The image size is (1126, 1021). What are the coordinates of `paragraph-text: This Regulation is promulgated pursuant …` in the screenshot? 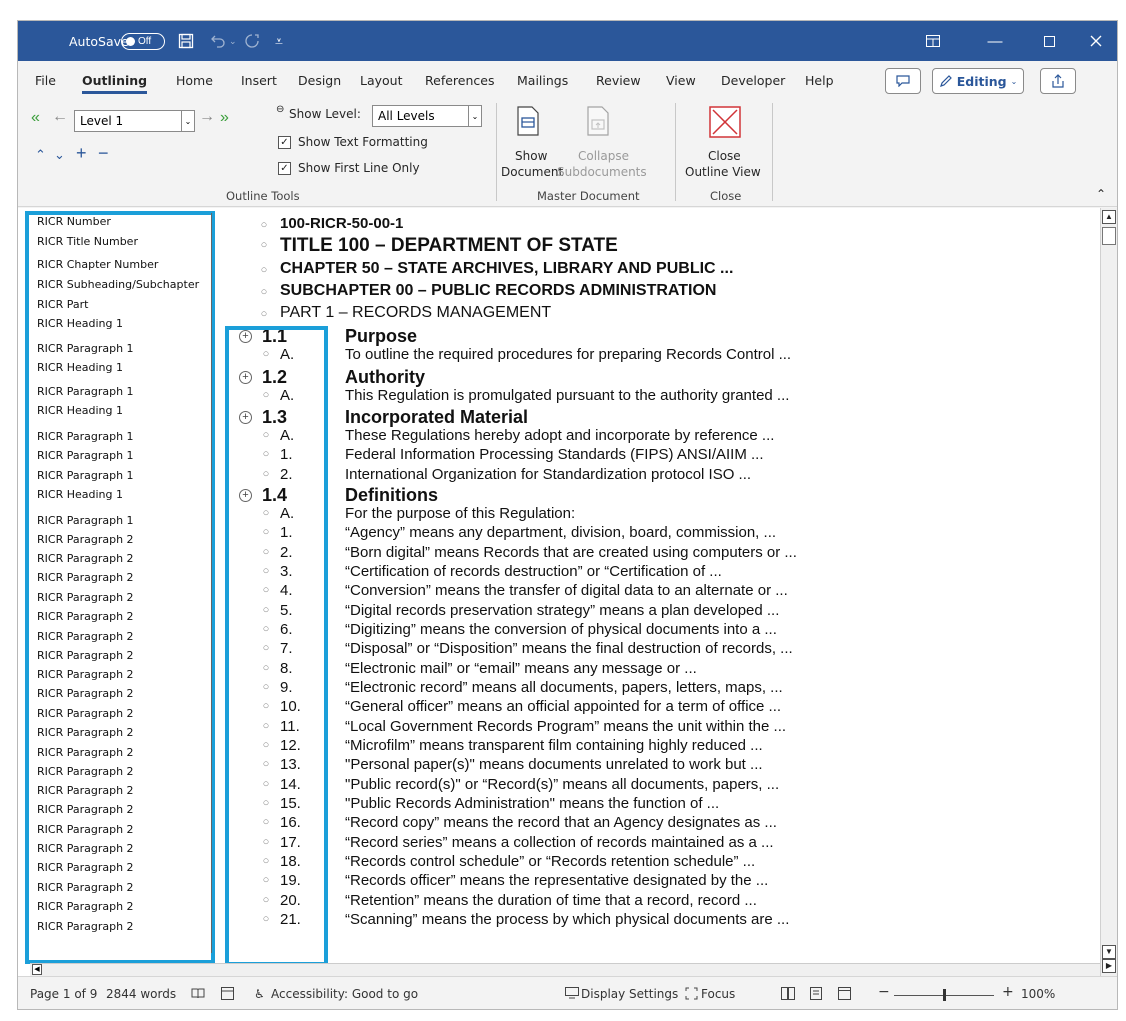 It's located at (567, 395).